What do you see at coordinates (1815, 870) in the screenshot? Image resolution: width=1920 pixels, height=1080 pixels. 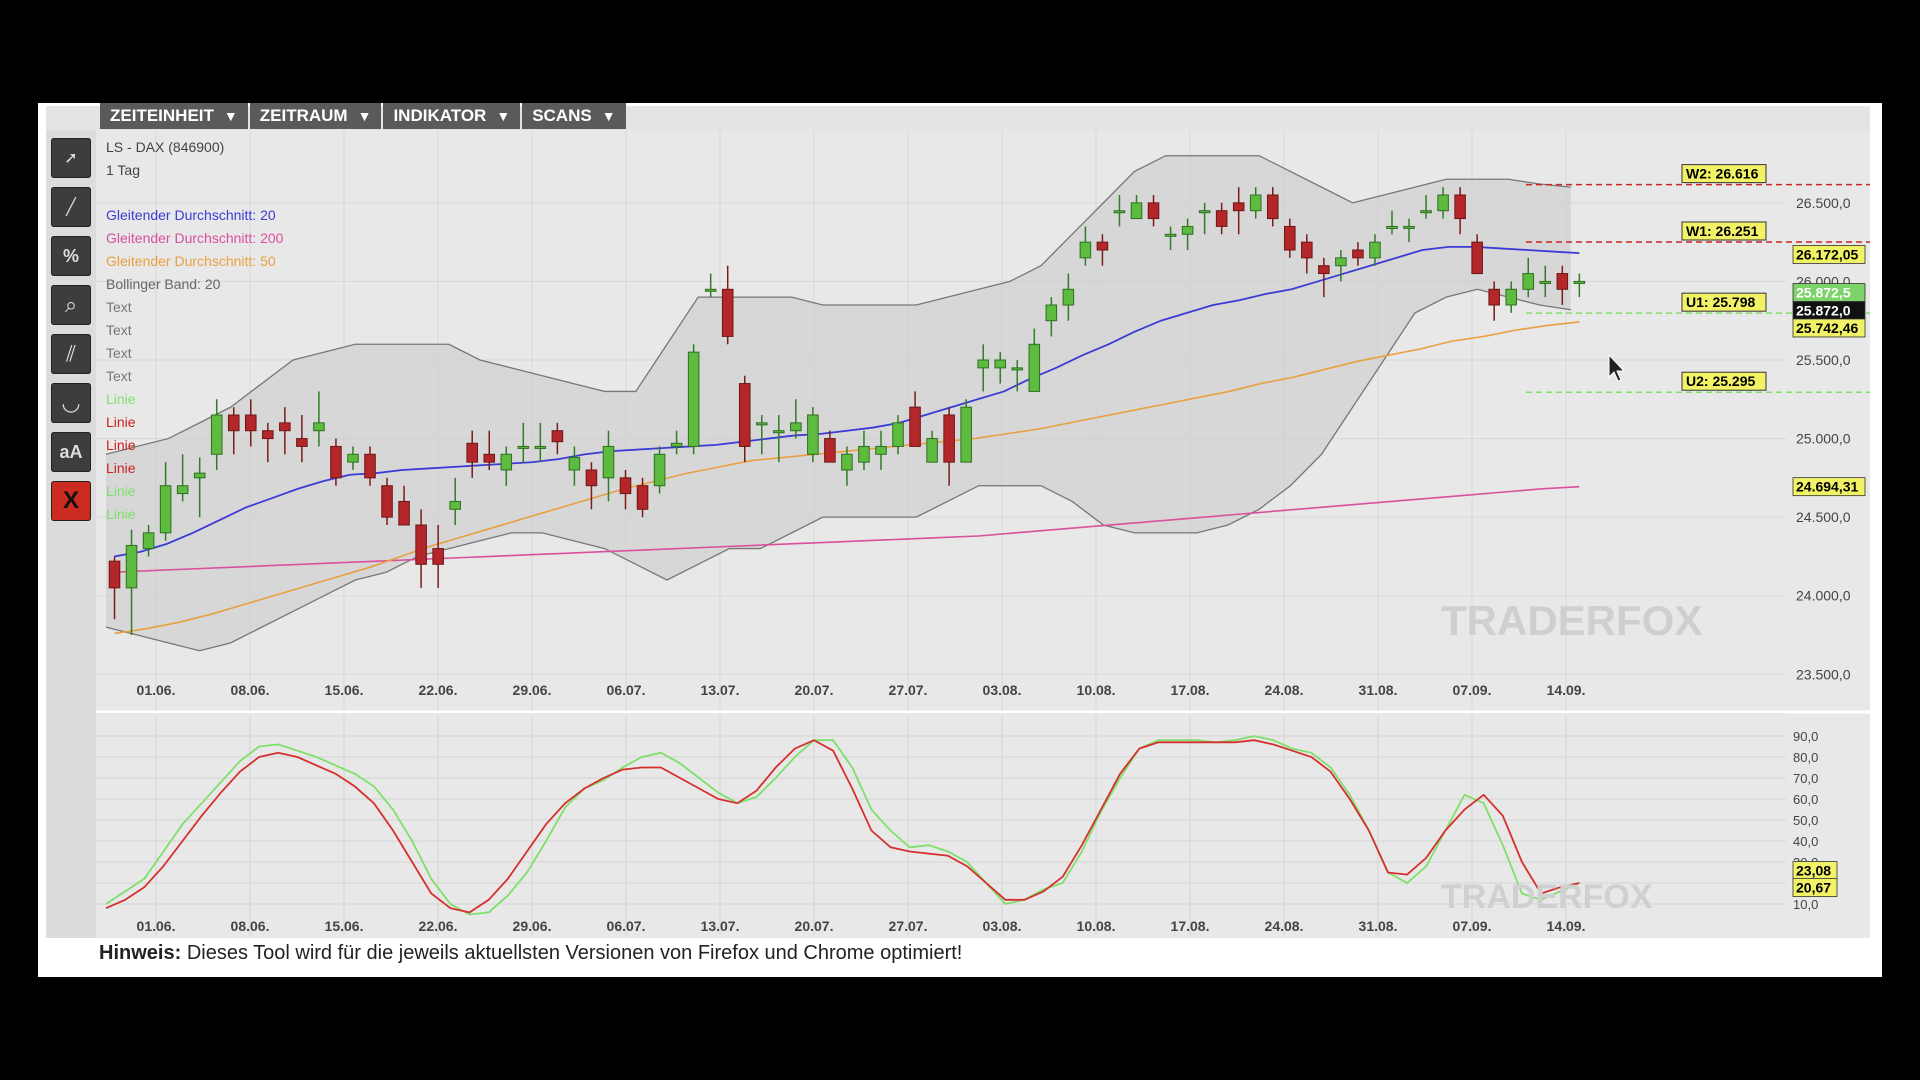 I see `osc-value-tag: 23,08` at bounding box center [1815, 870].